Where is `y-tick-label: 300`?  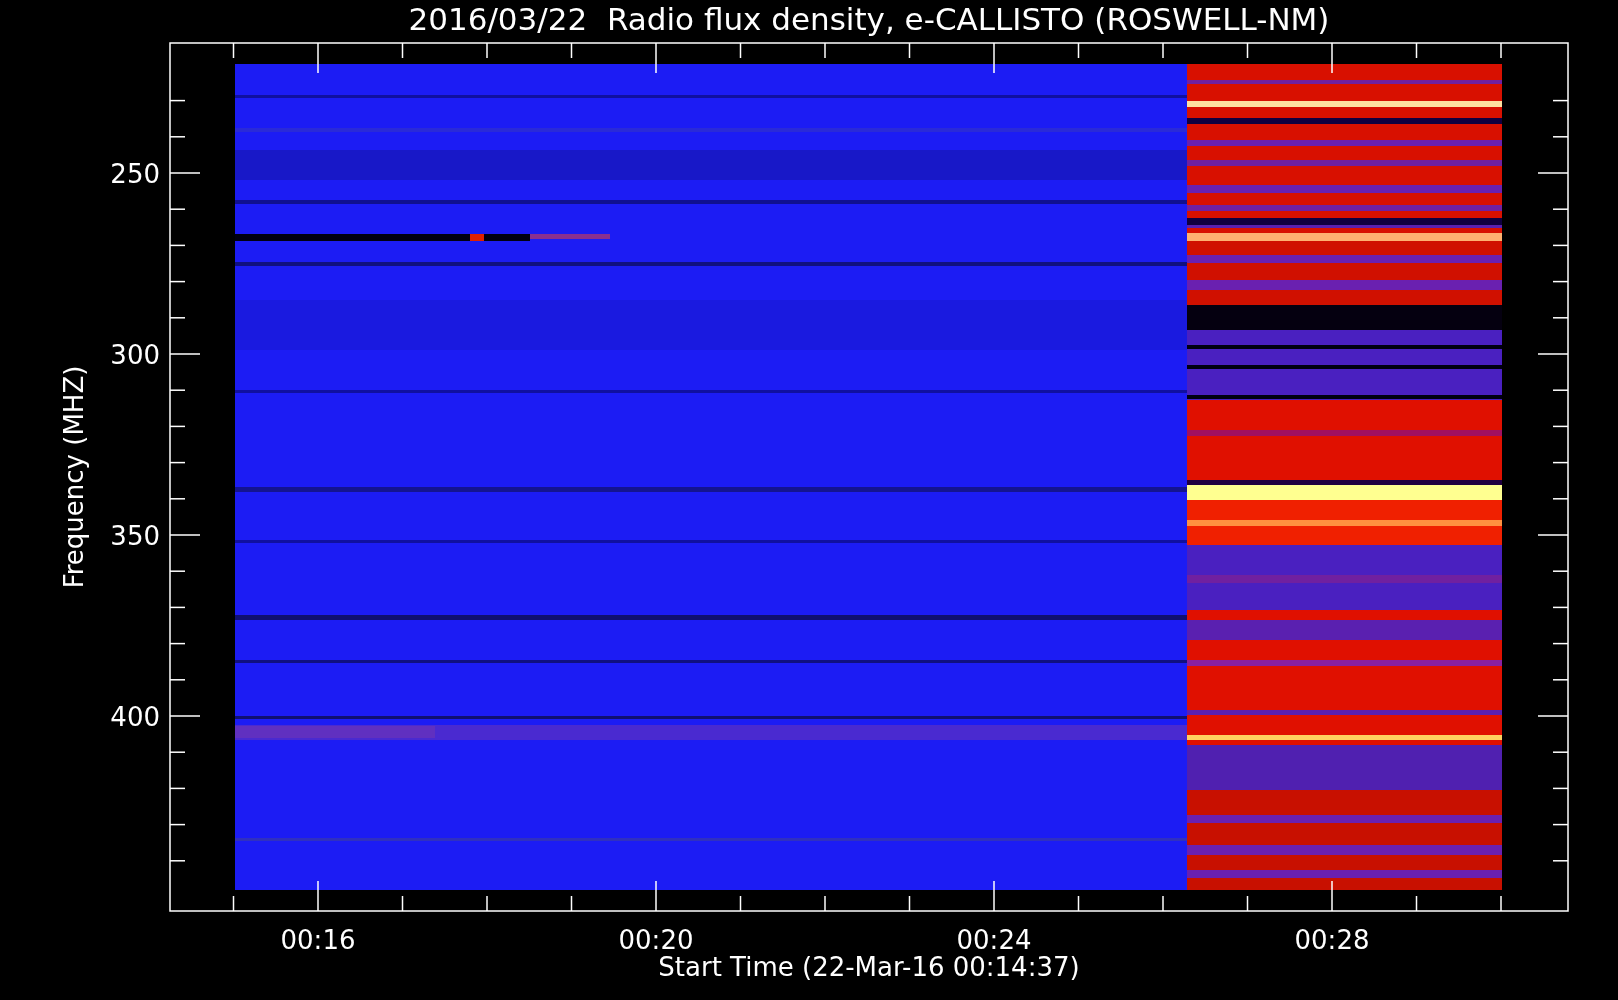 y-tick-label: 300 is located at coordinates (135, 355).